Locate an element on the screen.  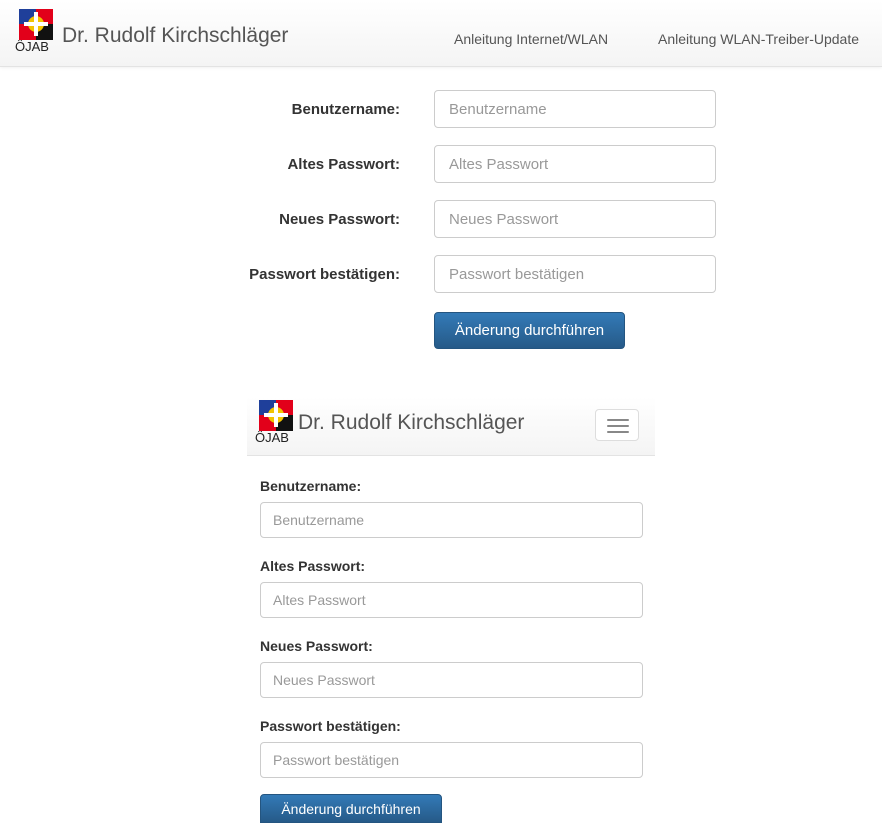
mobile-navbar: ÖJAB Dr. Rudolf Kirchschläger is located at coordinates (451, 426).